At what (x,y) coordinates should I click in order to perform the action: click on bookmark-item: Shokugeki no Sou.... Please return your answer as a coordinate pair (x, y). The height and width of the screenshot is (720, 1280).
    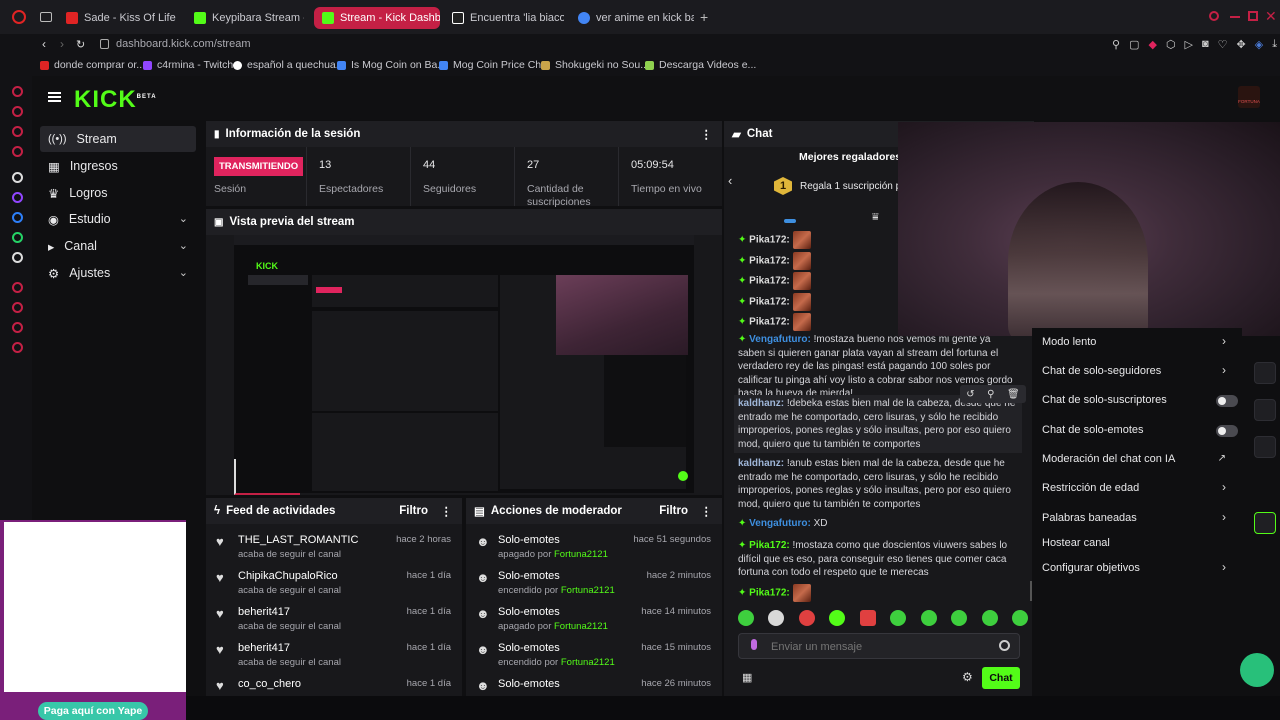
    Looking at the image, I should click on (595, 65).